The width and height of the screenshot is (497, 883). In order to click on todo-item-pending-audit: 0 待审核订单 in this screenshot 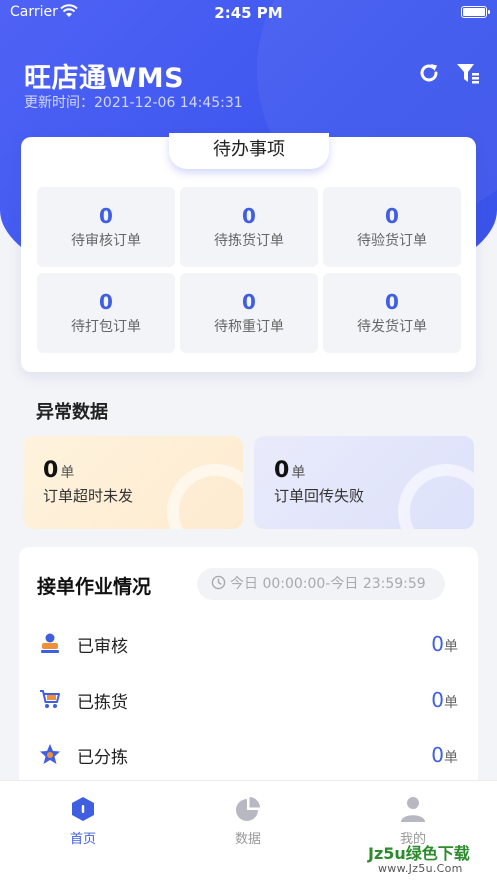, I will do `click(106, 227)`.